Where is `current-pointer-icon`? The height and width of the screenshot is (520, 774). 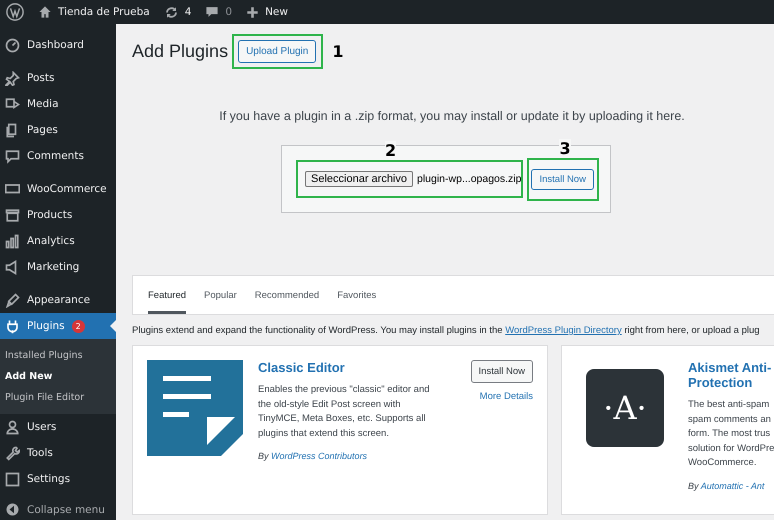
current-pointer-icon is located at coordinates (113, 326).